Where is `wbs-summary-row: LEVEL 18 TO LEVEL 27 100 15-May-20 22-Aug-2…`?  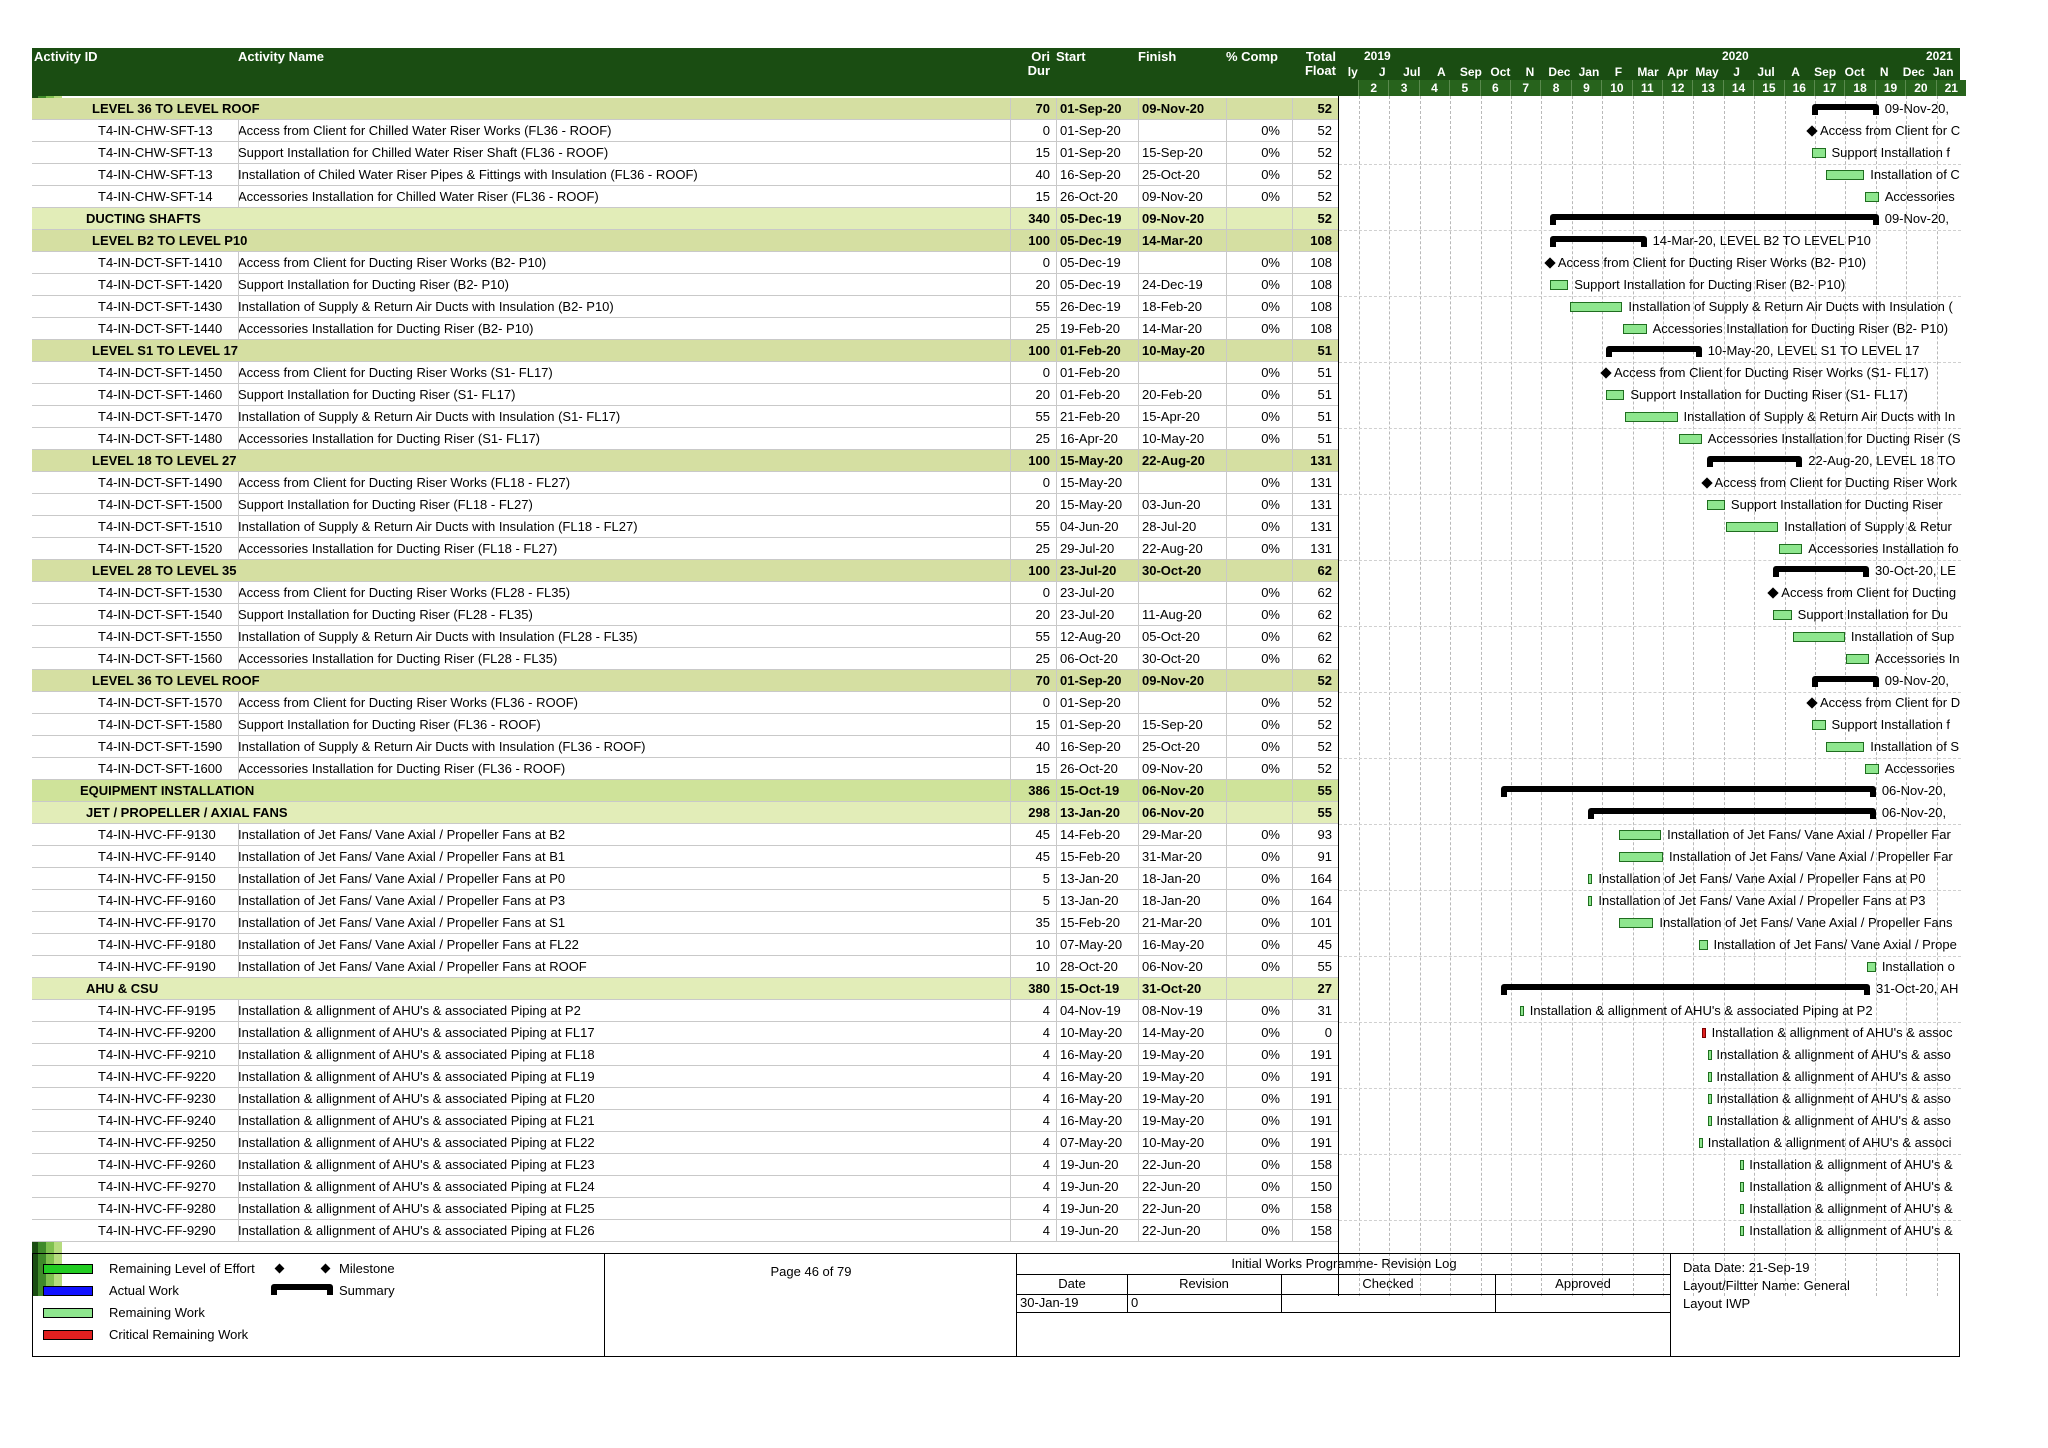
wbs-summary-row: LEVEL 18 TO LEVEL 27 100 15-May-20 22-Aug-2… is located at coordinates (685, 461).